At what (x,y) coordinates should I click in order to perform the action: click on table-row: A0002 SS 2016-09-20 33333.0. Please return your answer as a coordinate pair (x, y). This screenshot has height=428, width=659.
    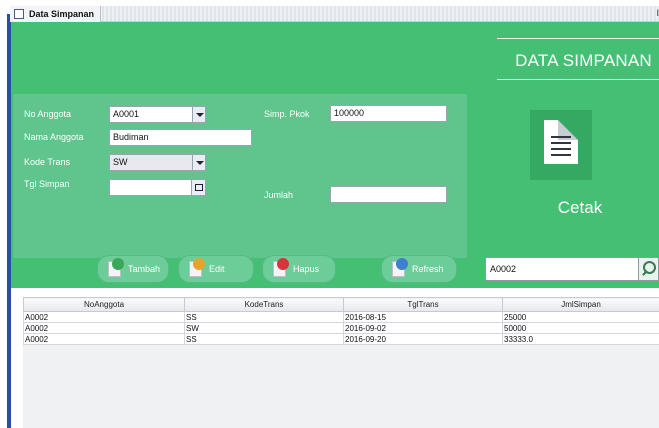
    Looking at the image, I should click on (341, 339).